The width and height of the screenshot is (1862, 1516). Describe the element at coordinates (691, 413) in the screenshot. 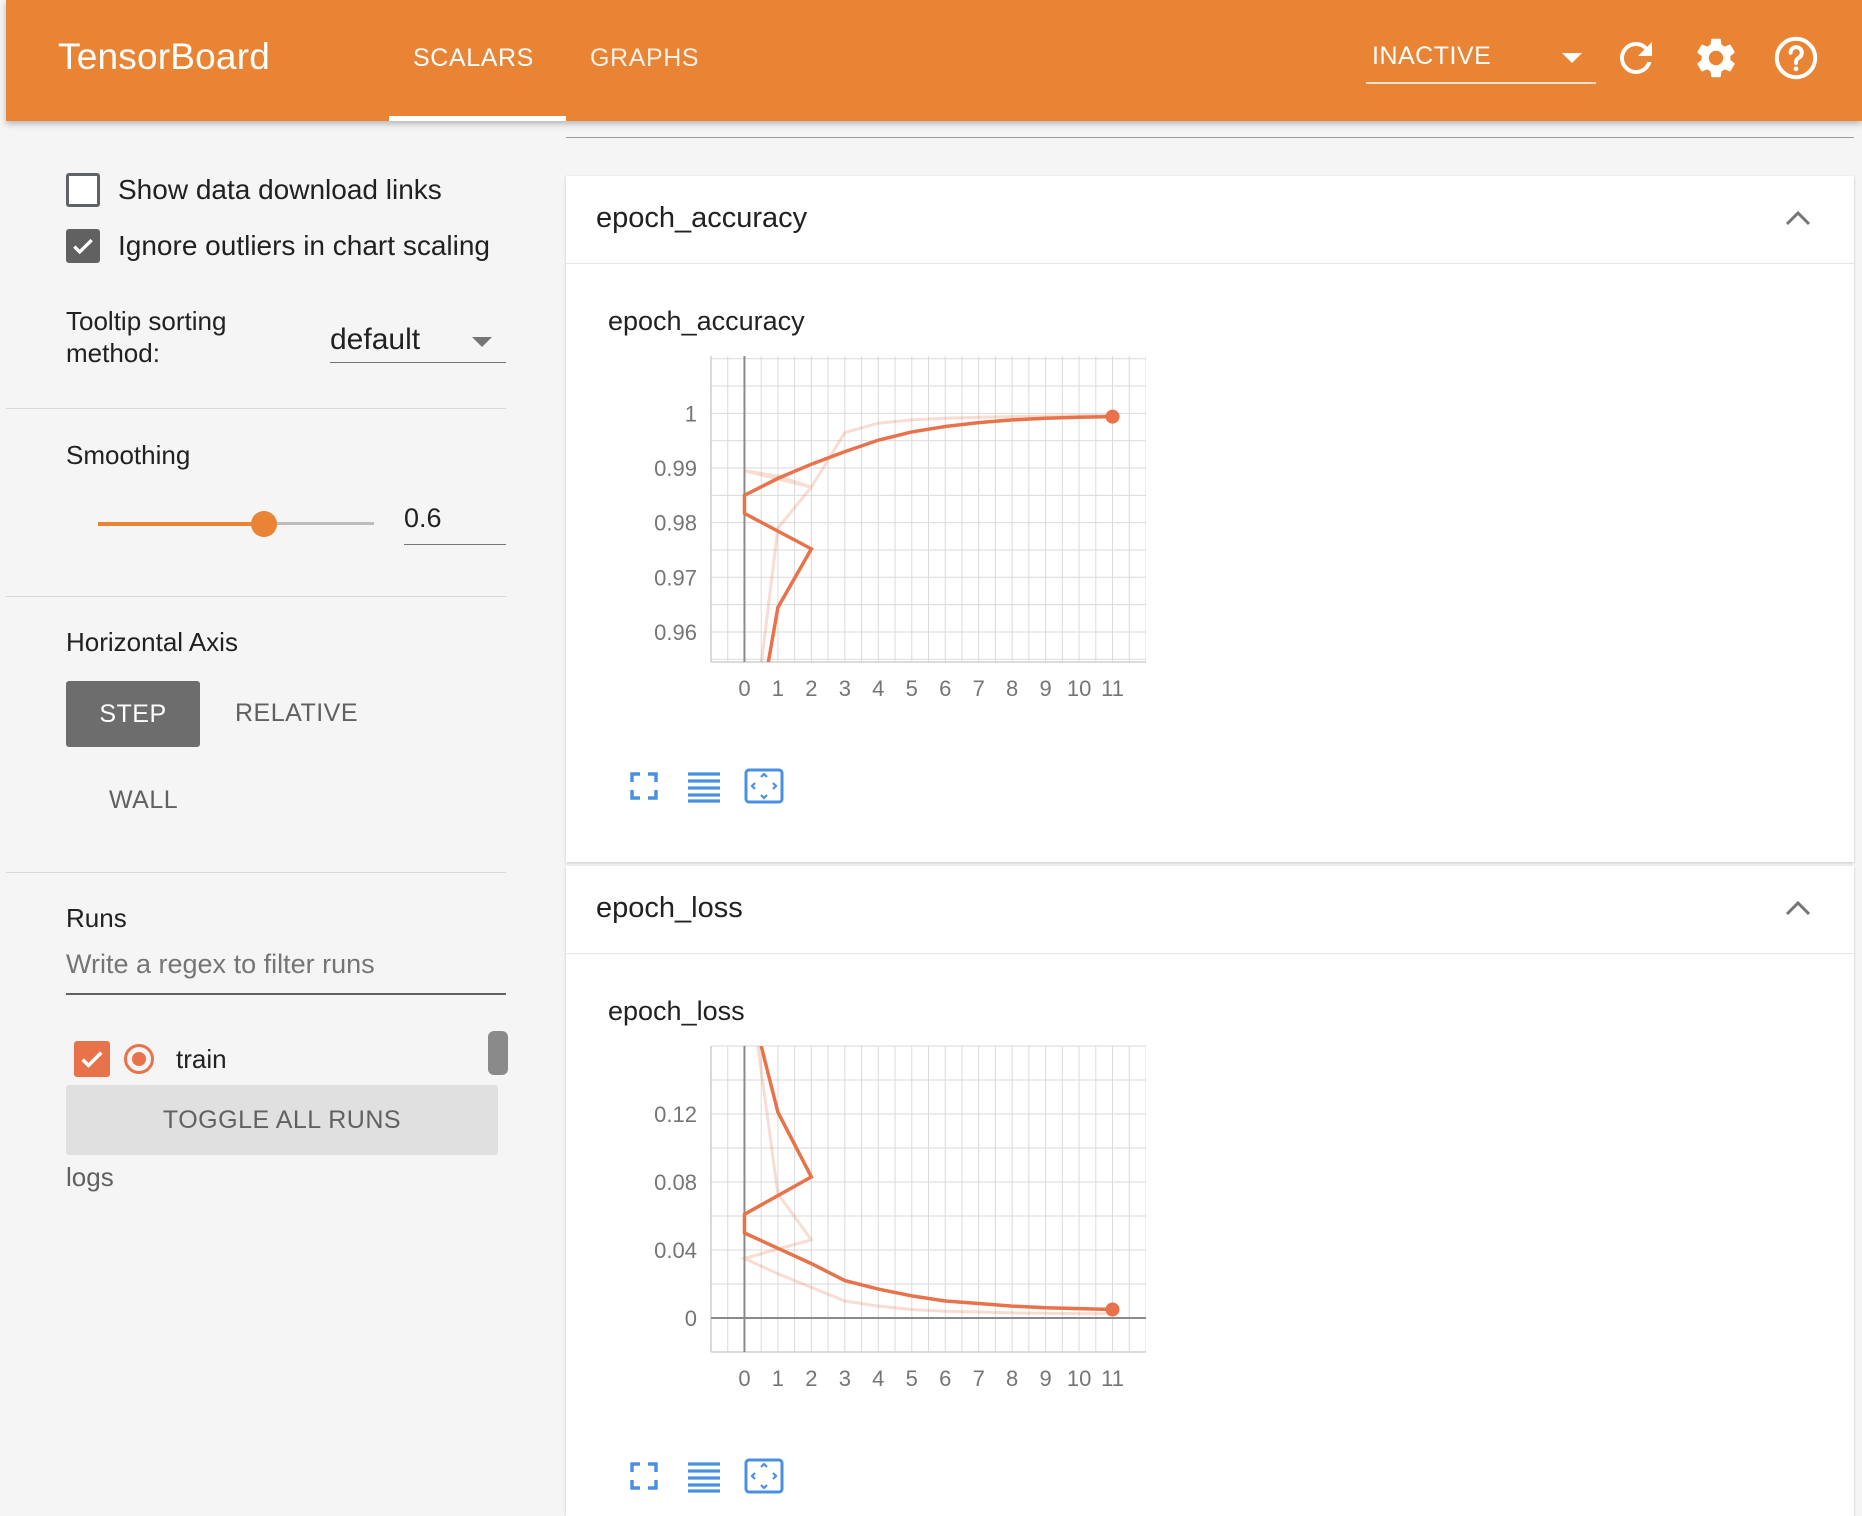

I see `y-tick-label: 1` at that location.